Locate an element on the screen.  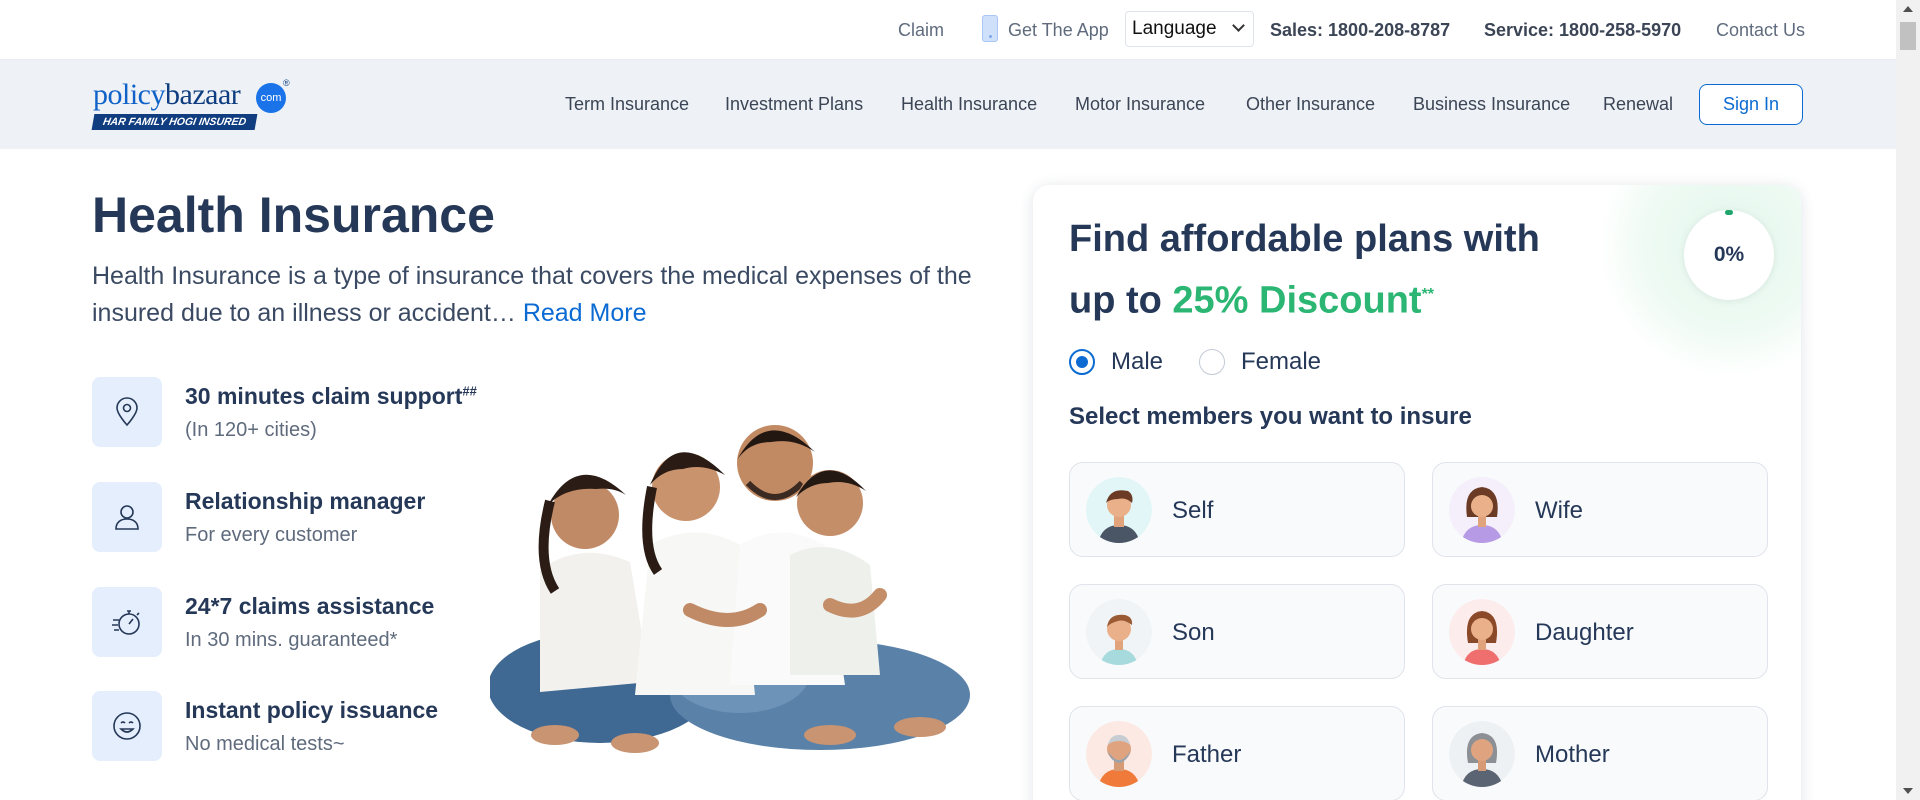
member-daughter: Daughter is located at coordinates (1600, 631).